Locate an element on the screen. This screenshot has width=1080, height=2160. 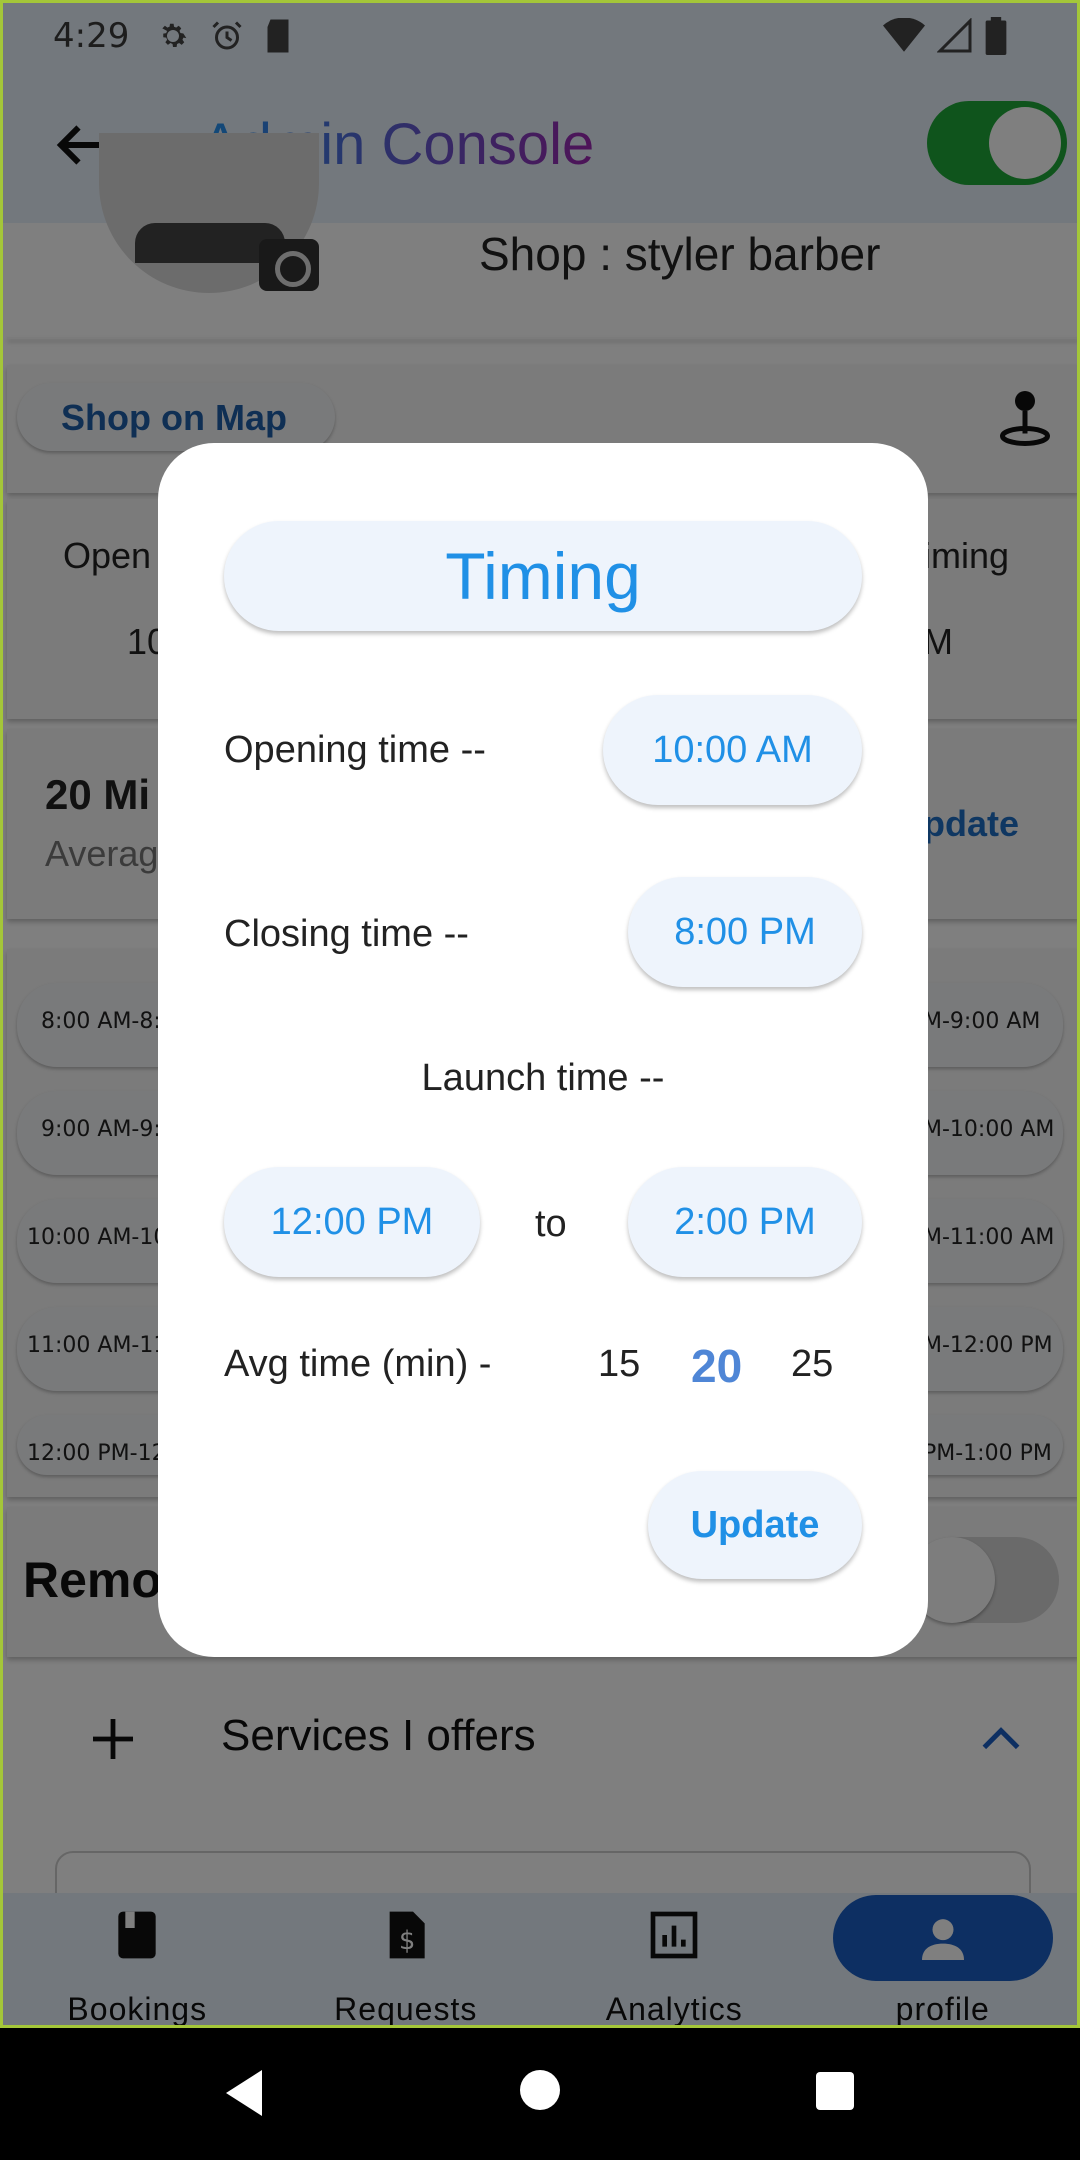
launch-to-label: to is located at coordinates (551, 1224).